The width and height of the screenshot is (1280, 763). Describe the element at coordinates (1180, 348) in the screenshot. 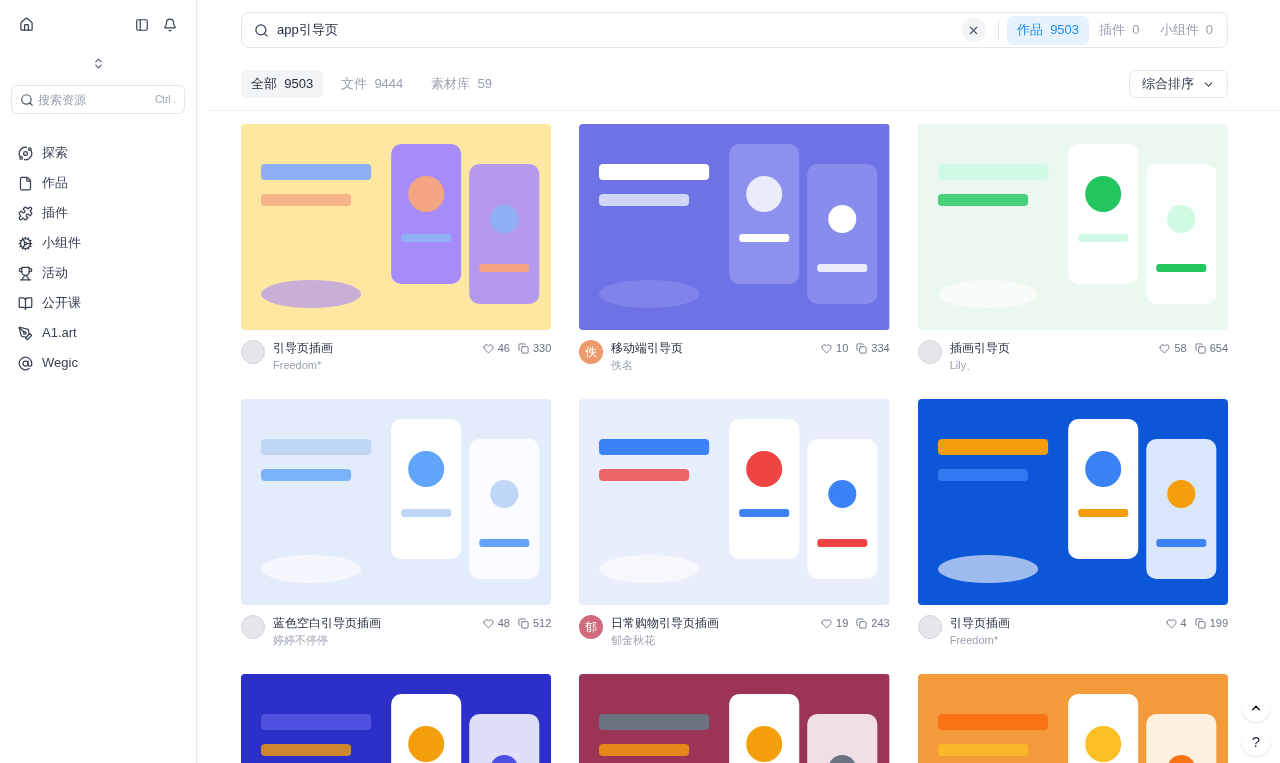

I see `like-count: 58` at that location.